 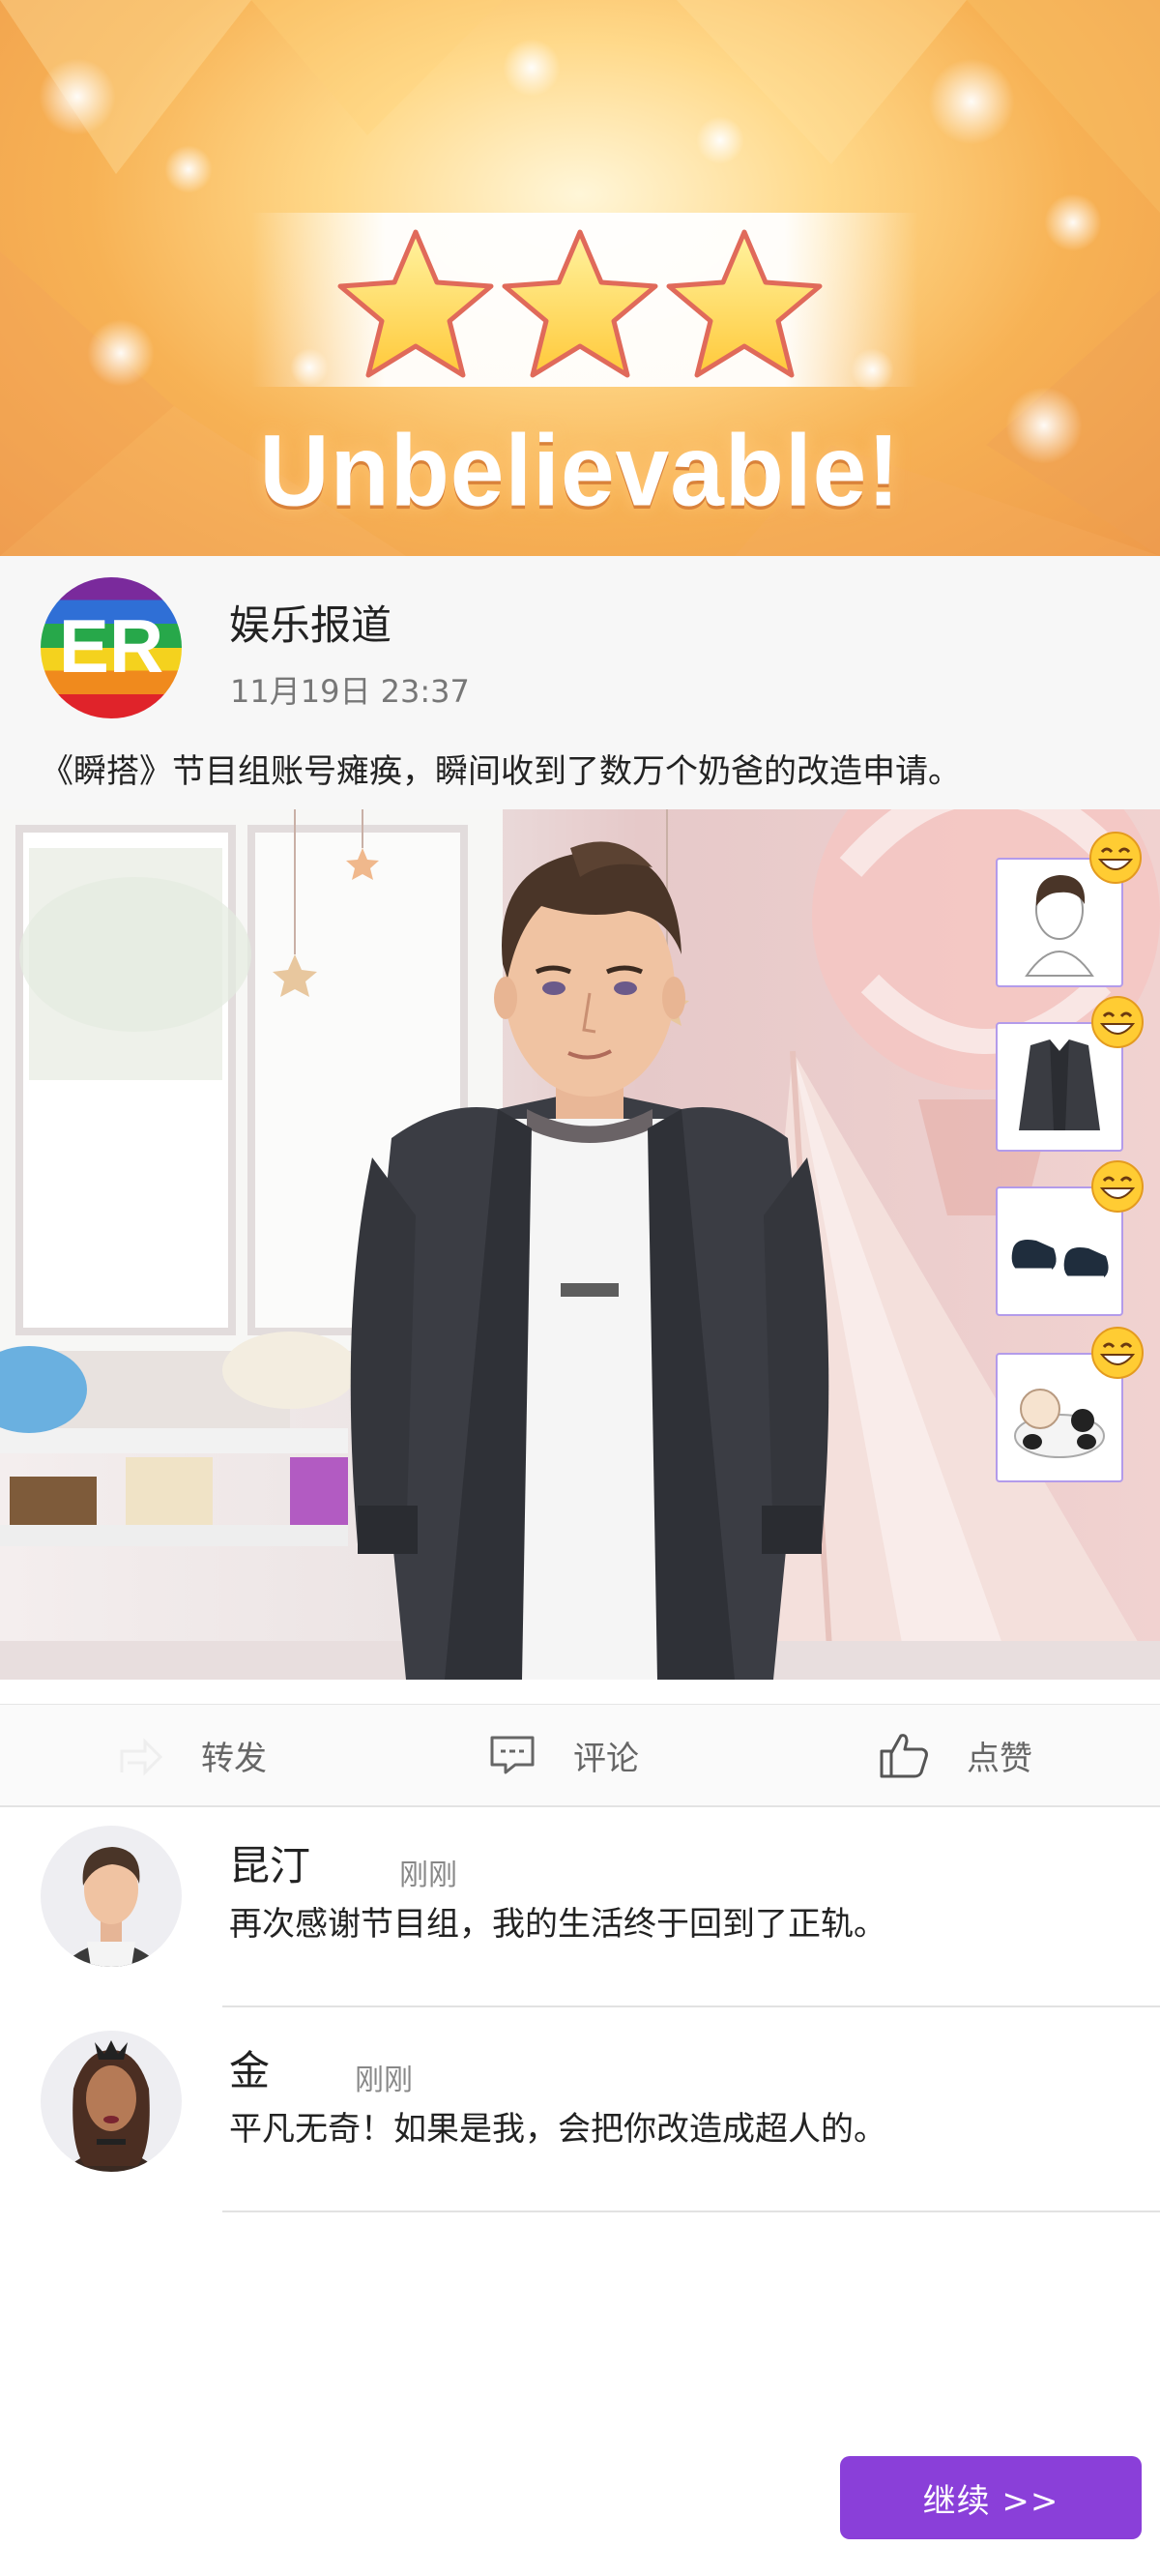 I want to click on author-avatar: ER, so click(x=112, y=647).